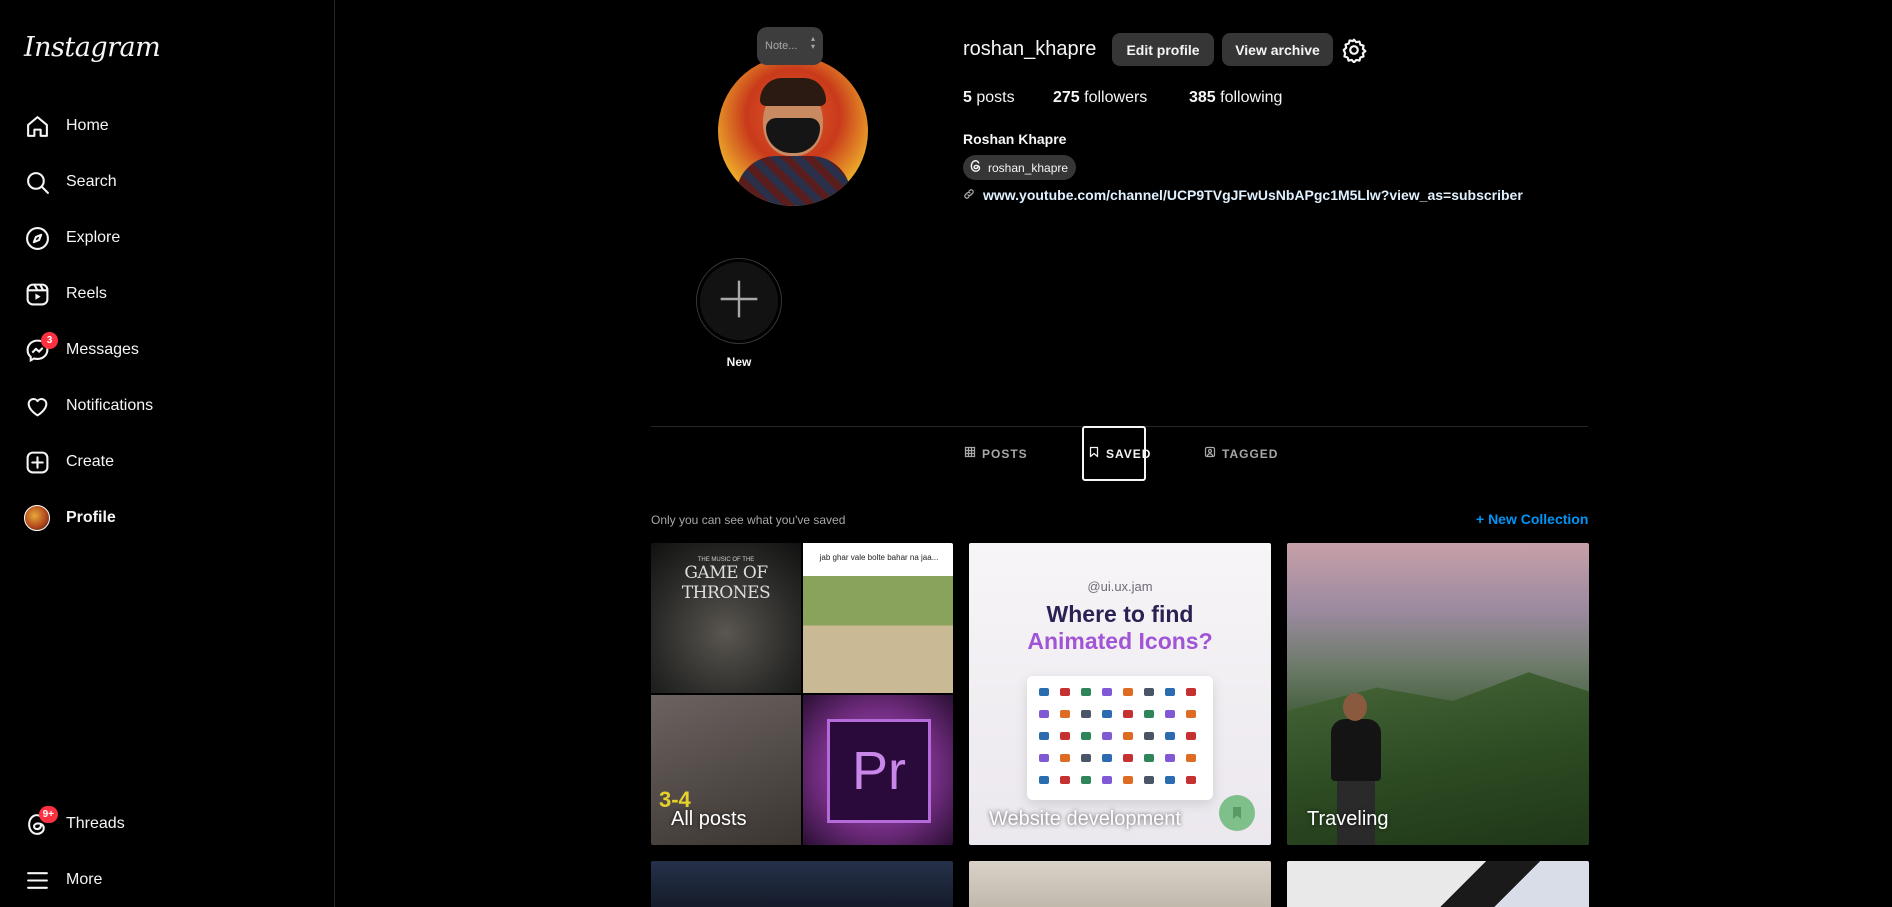 Image resolution: width=1892 pixels, height=907 pixels. Describe the element at coordinates (95, 823) in the screenshot. I see `sidebar-item-label: Threads` at that location.